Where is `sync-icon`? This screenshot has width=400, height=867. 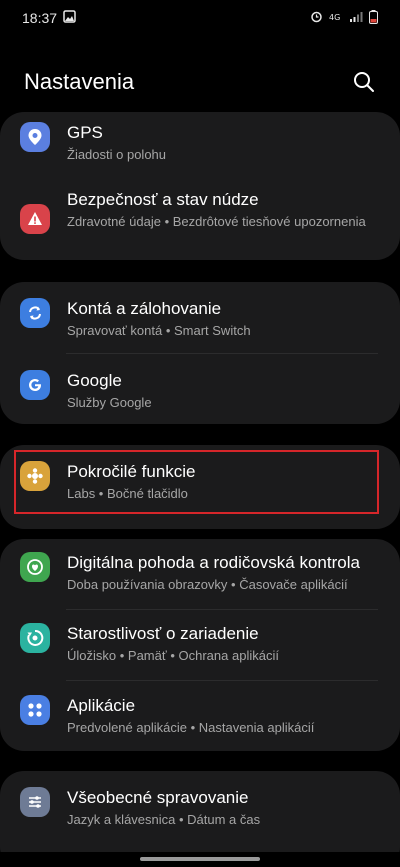 sync-icon is located at coordinates (35, 313).